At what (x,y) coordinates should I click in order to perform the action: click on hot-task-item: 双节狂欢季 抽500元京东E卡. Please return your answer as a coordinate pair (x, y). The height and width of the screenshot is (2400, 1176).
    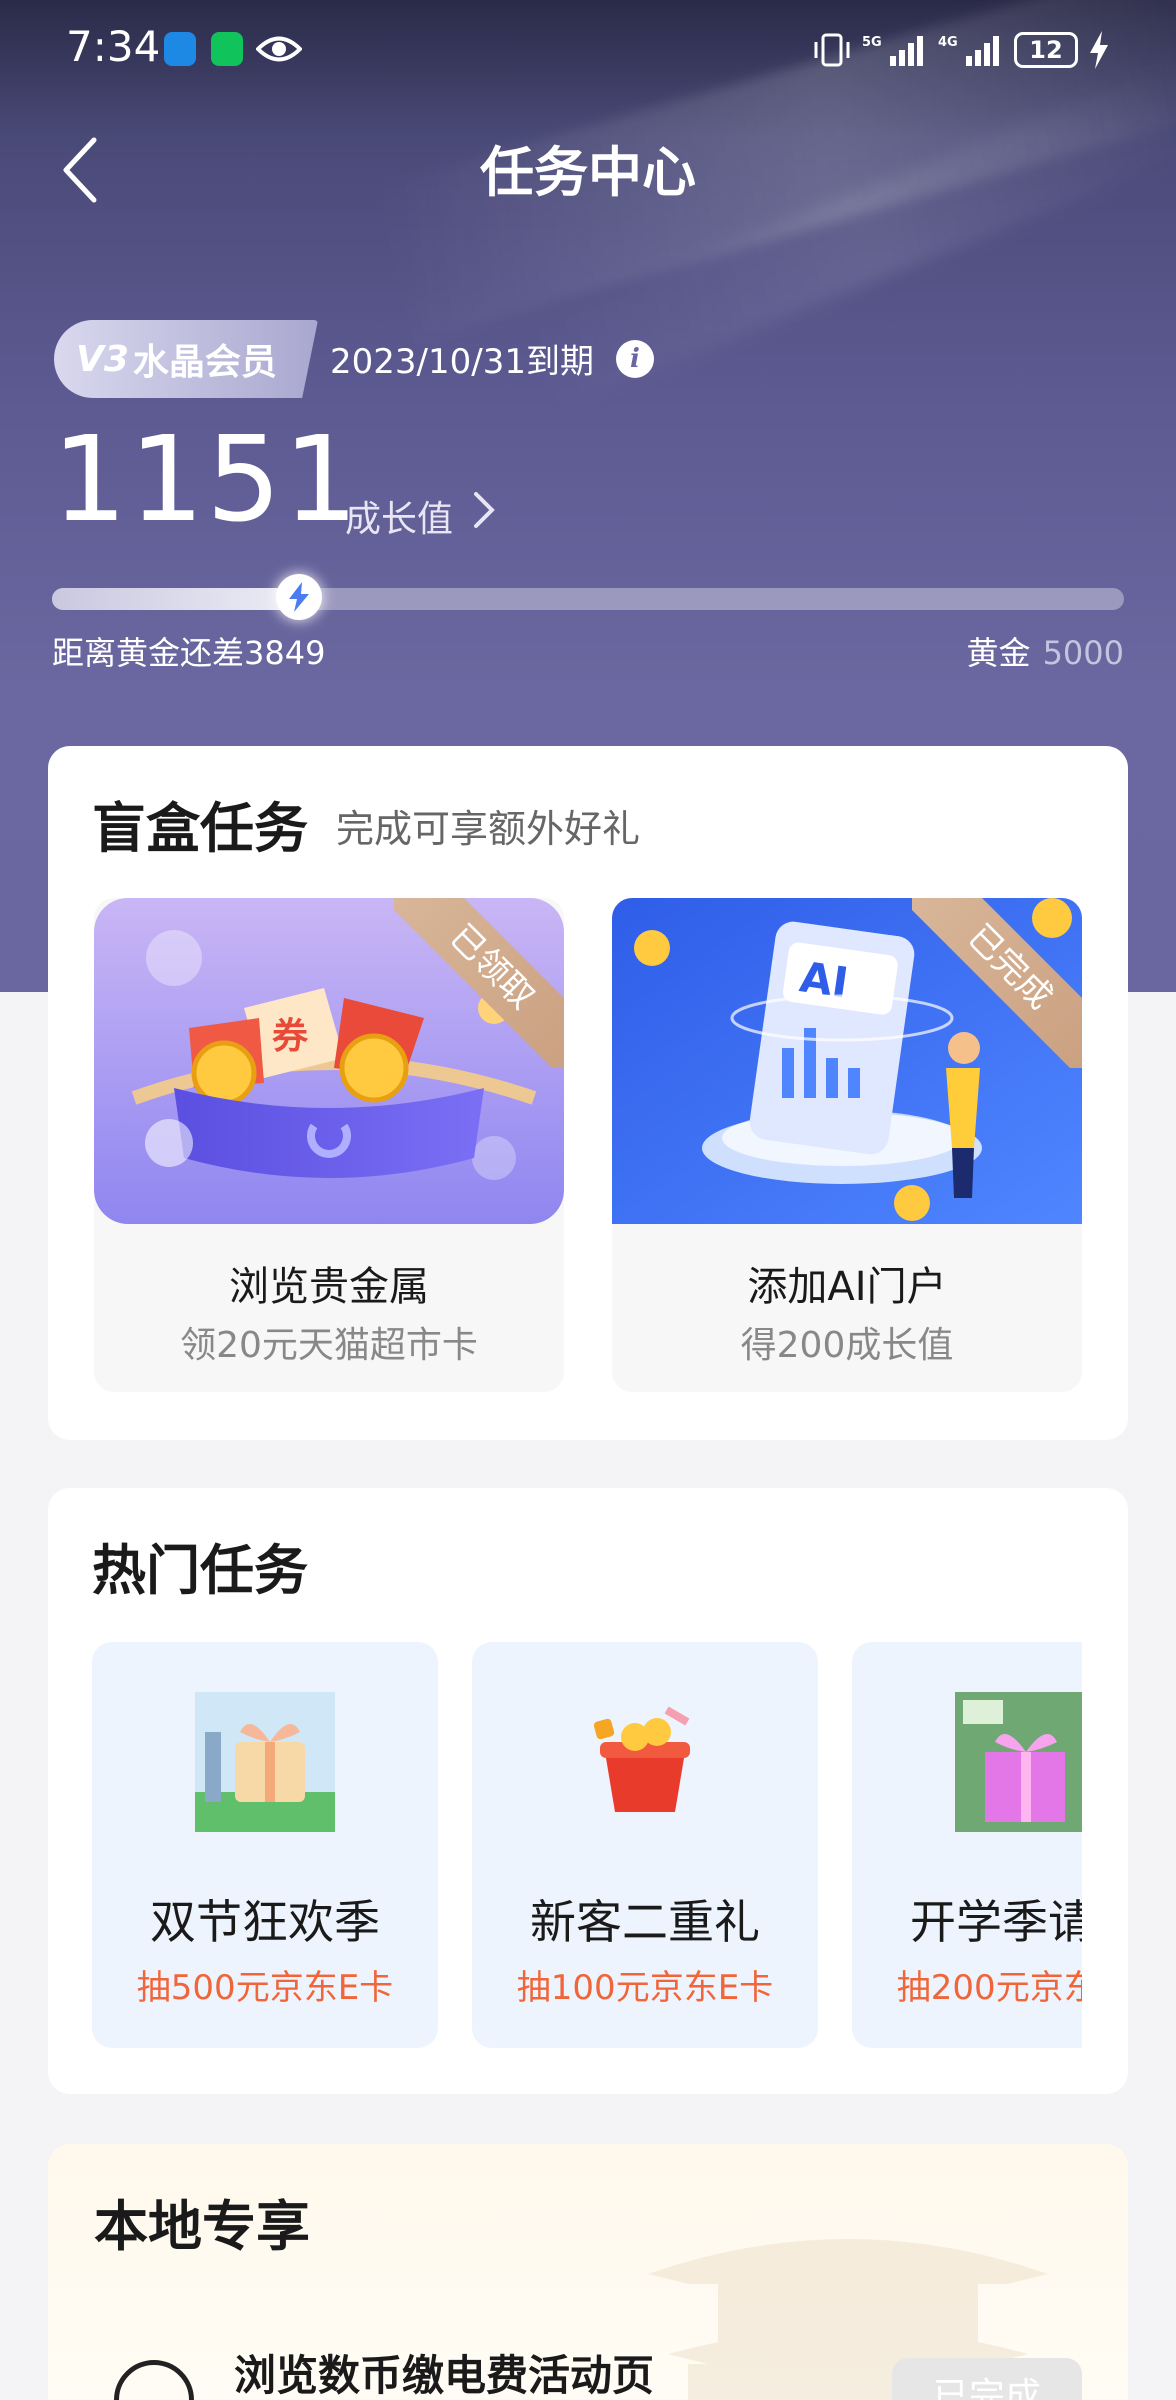
    Looking at the image, I should click on (265, 1845).